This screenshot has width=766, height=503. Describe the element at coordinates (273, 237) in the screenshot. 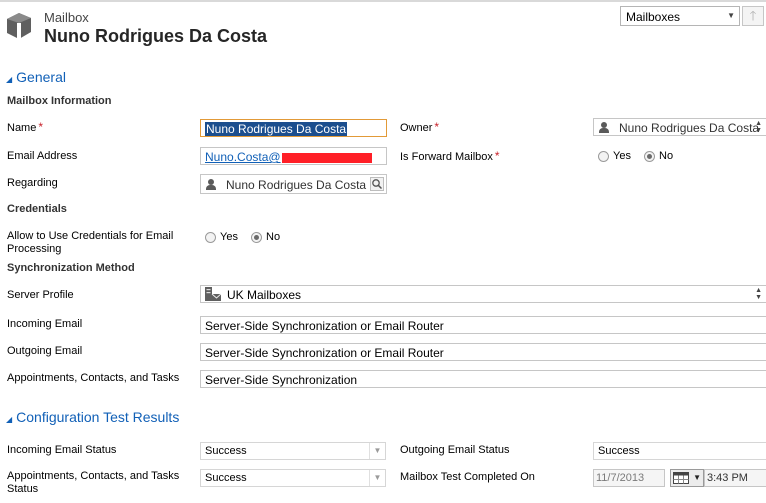

I see `credentials-no-label: No` at that location.